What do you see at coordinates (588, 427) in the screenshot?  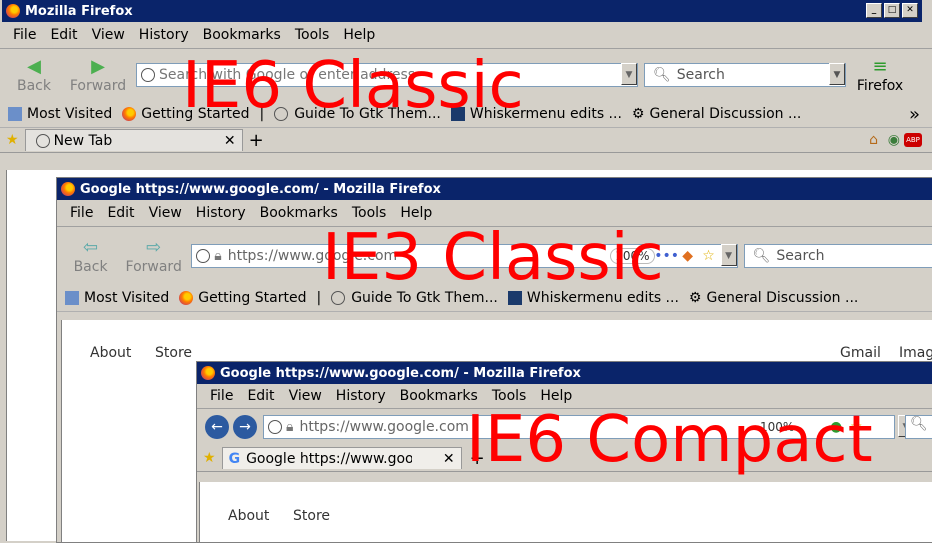 I see `address-bar: 🔒︎ https://www.google.com 100% ● ☆ ▼` at bounding box center [588, 427].